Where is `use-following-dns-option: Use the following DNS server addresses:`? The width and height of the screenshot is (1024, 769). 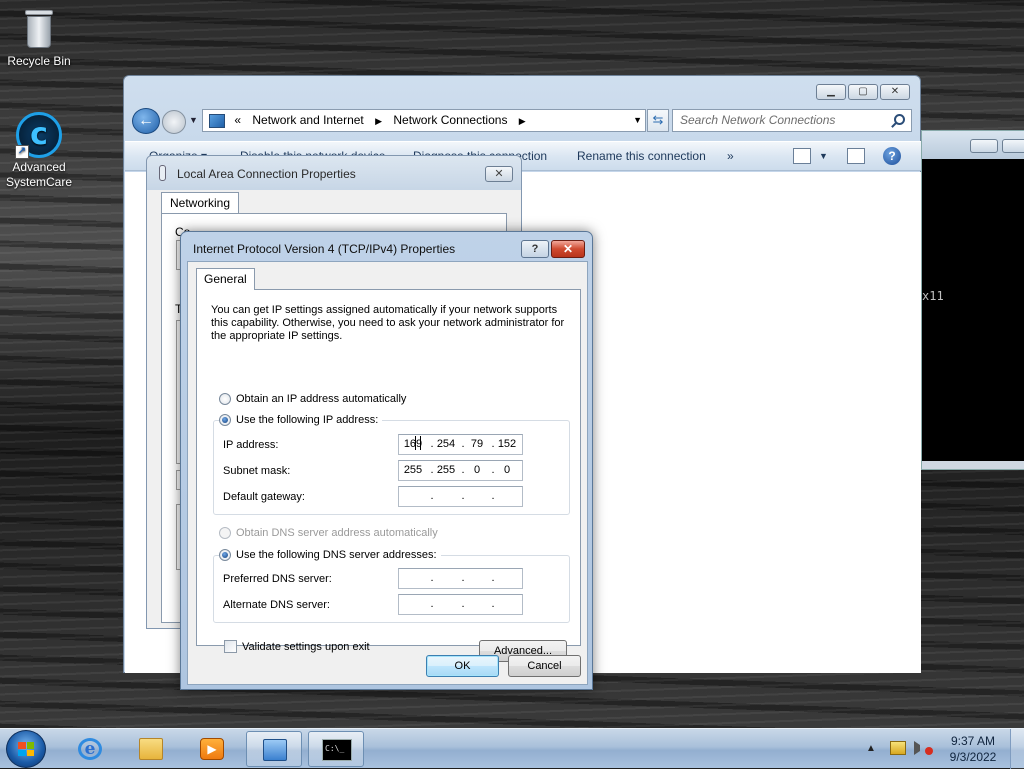
use-following-dns-option: Use the following DNS server addresses: is located at coordinates (330, 555).